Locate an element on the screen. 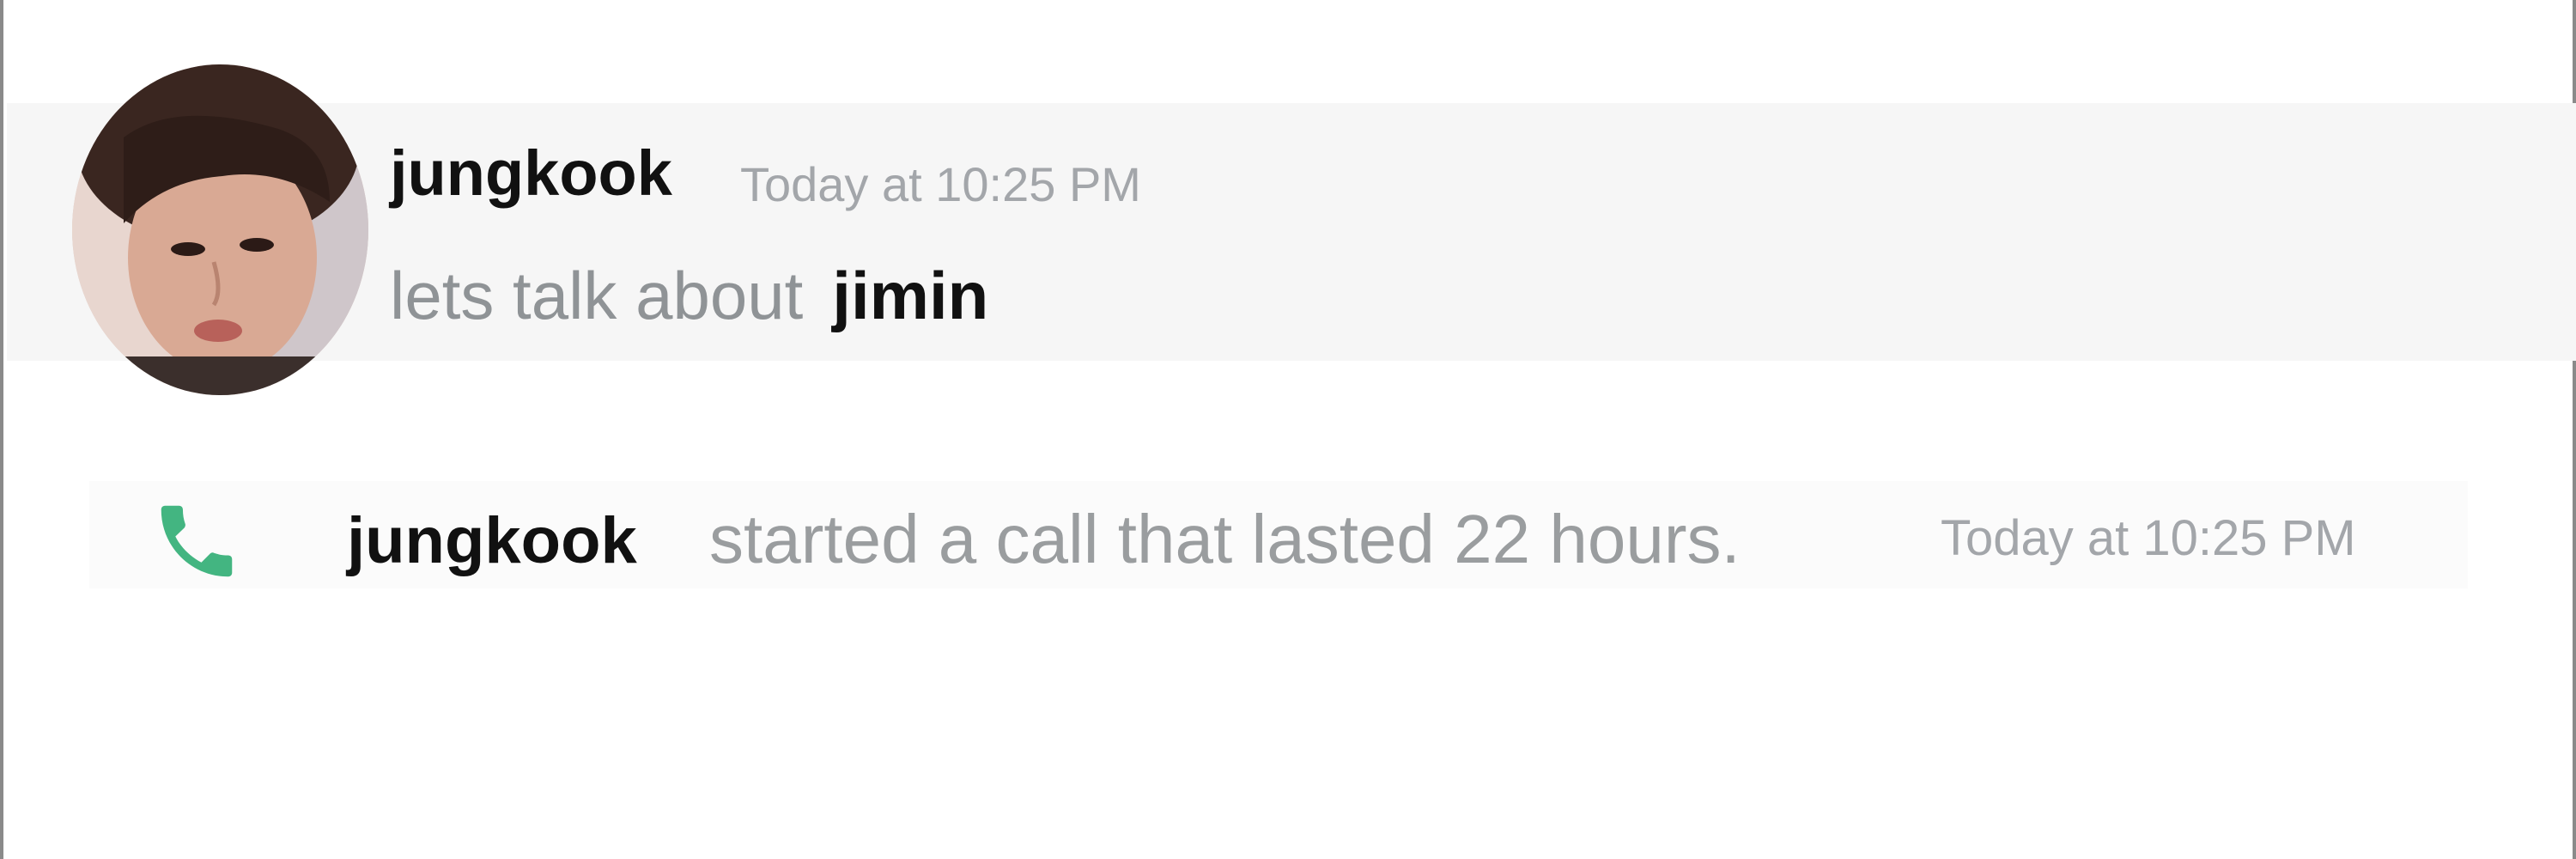 The width and height of the screenshot is (2576, 859). message-timestamp: Today at 10:25 PM is located at coordinates (940, 184).